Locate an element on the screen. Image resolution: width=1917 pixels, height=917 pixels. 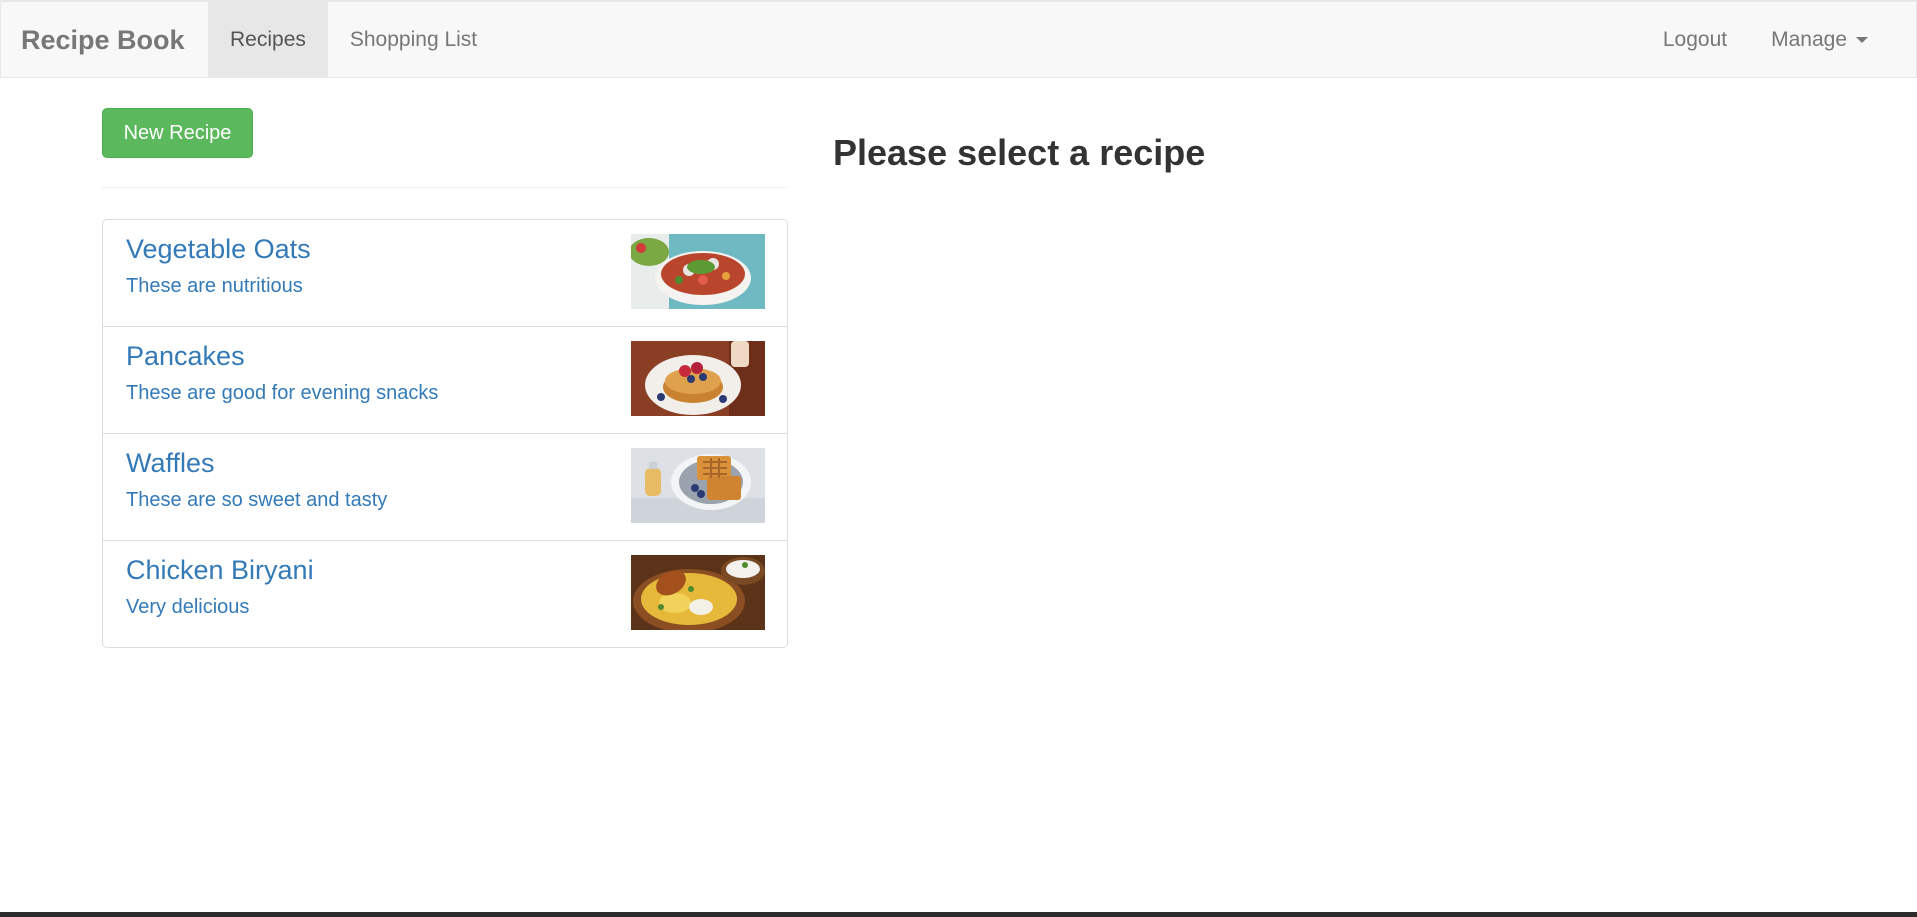
recipe-description: These are nutritious is located at coordinates (214, 286).